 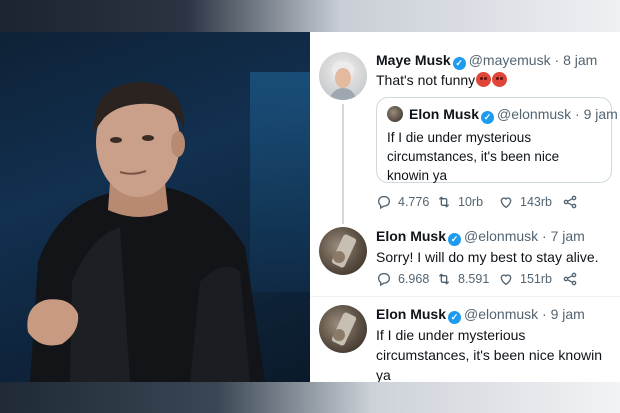 What do you see at coordinates (426, 80) in the screenshot?
I see `tweet-text-content: That's not funny` at bounding box center [426, 80].